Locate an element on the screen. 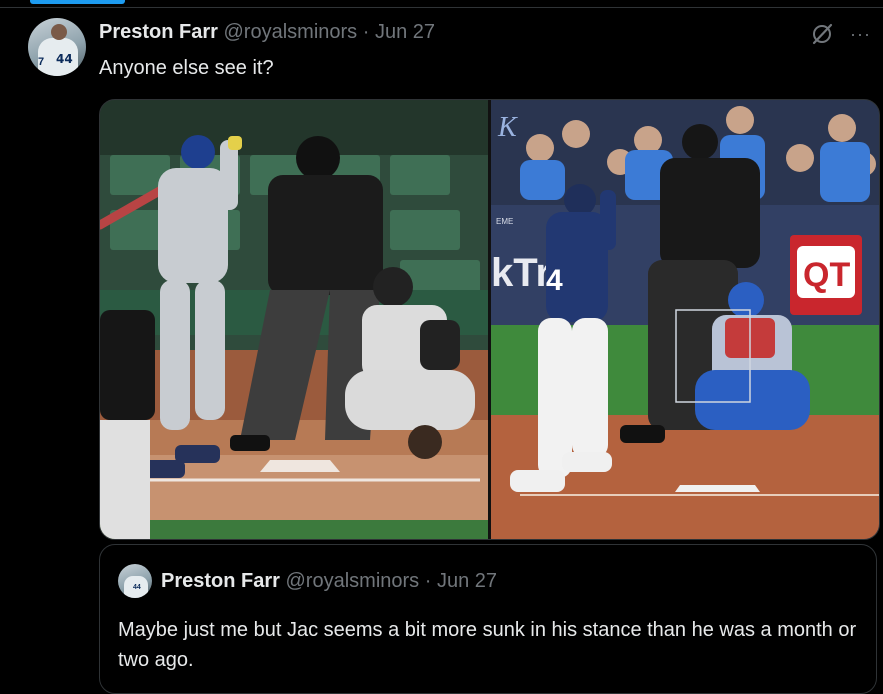  author-name: Preston Farr is located at coordinates (158, 32).